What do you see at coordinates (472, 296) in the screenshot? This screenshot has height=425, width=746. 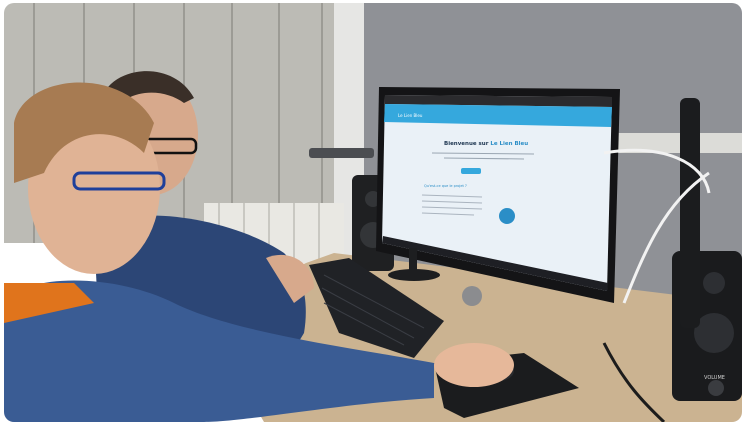 I see `desk-object` at bounding box center [472, 296].